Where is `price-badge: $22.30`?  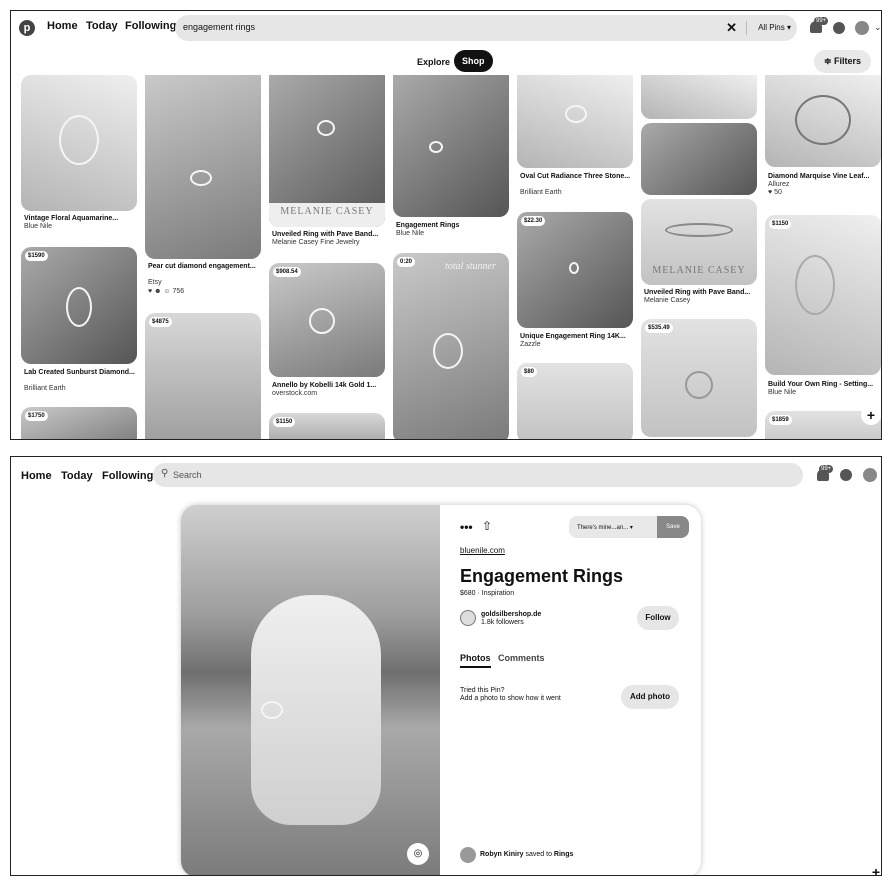
price-badge: $22.30 is located at coordinates (533, 221).